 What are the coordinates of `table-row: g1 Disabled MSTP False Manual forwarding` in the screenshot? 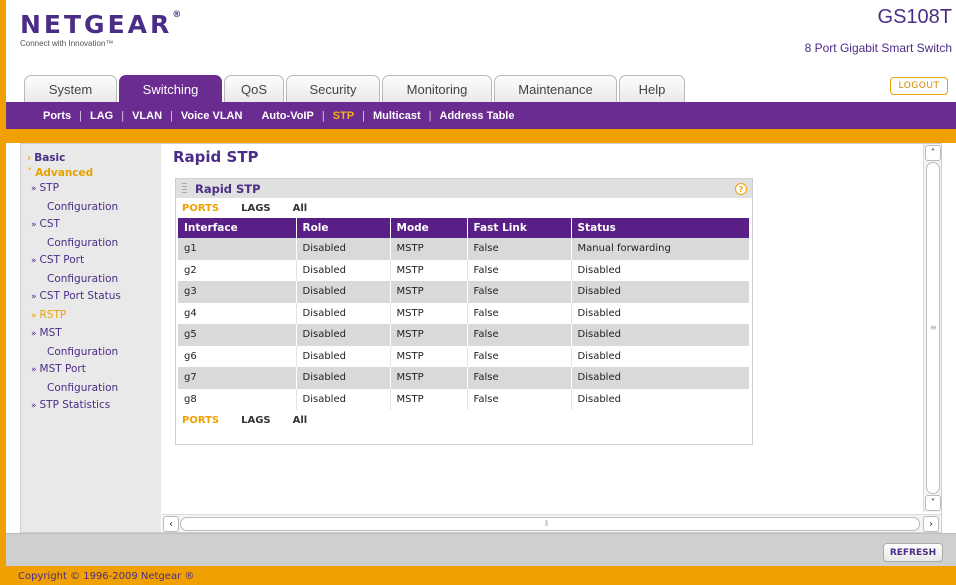 It's located at (464, 249).